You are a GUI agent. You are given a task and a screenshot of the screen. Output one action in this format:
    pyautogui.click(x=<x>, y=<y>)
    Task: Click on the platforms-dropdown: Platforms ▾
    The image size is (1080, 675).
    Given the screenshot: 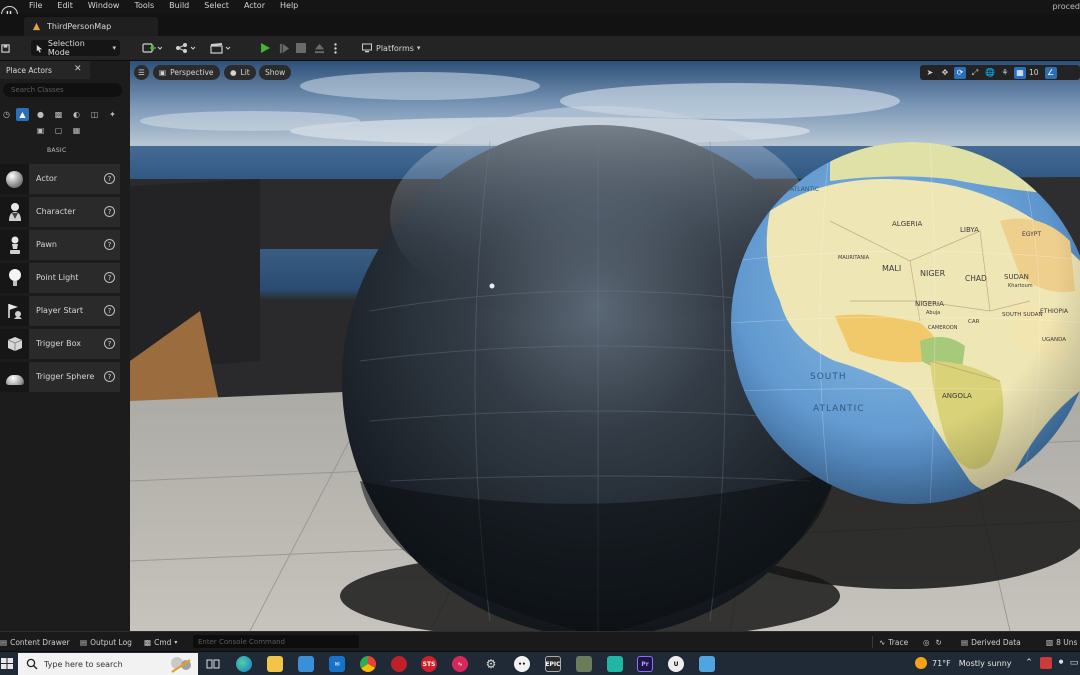 What is the action you would take?
    pyautogui.click(x=394, y=48)
    